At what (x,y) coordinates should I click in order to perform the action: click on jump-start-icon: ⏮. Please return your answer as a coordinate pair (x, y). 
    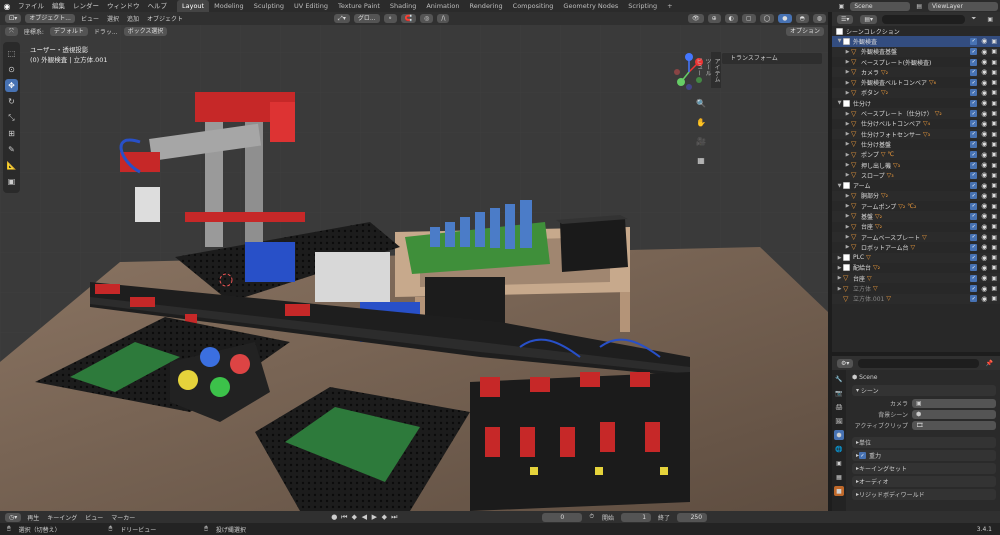
    Looking at the image, I should click on (344, 517).